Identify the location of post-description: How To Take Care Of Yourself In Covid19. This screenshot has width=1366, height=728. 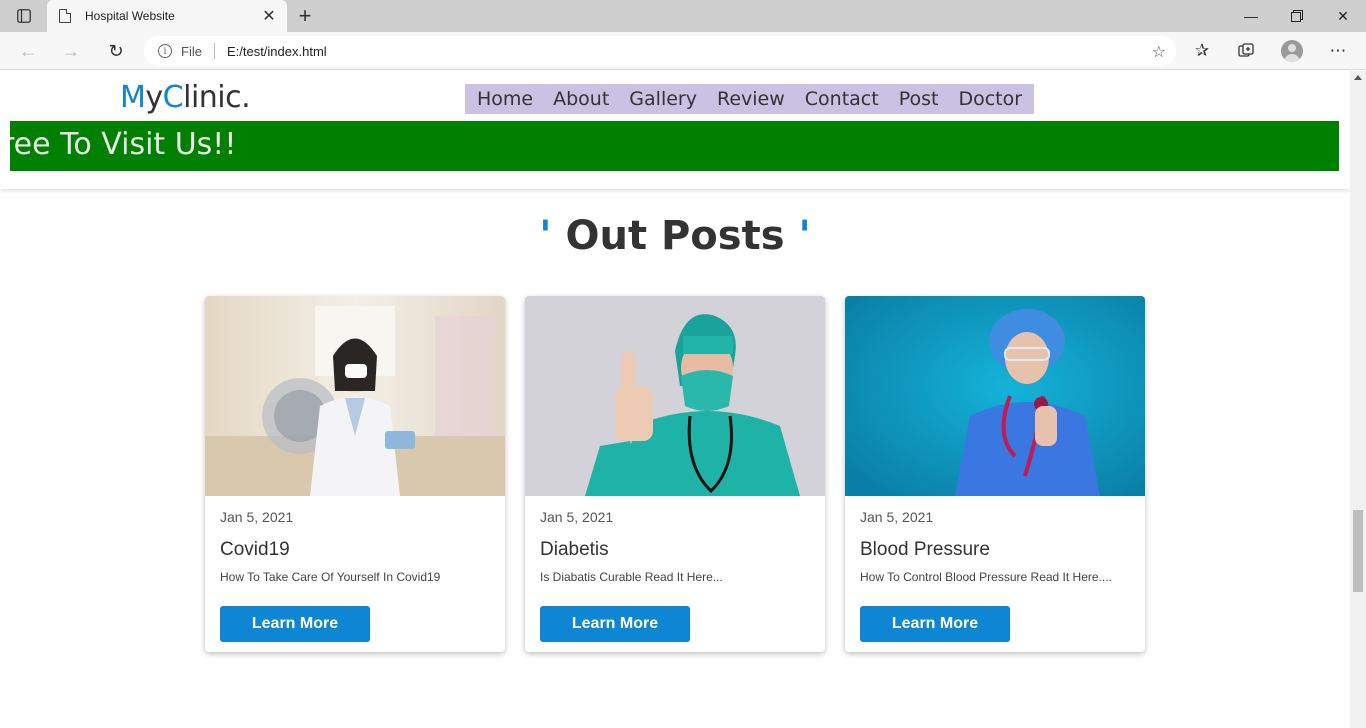
(330, 577).